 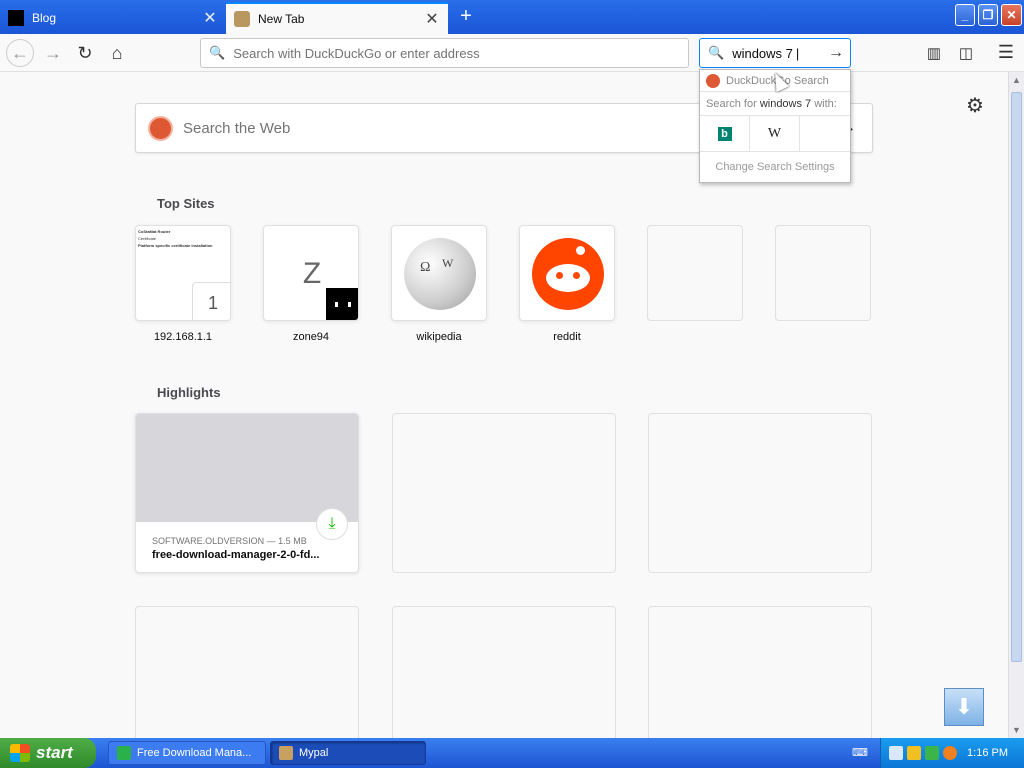 I want to click on home-icon: ⌂, so click(x=117, y=53).